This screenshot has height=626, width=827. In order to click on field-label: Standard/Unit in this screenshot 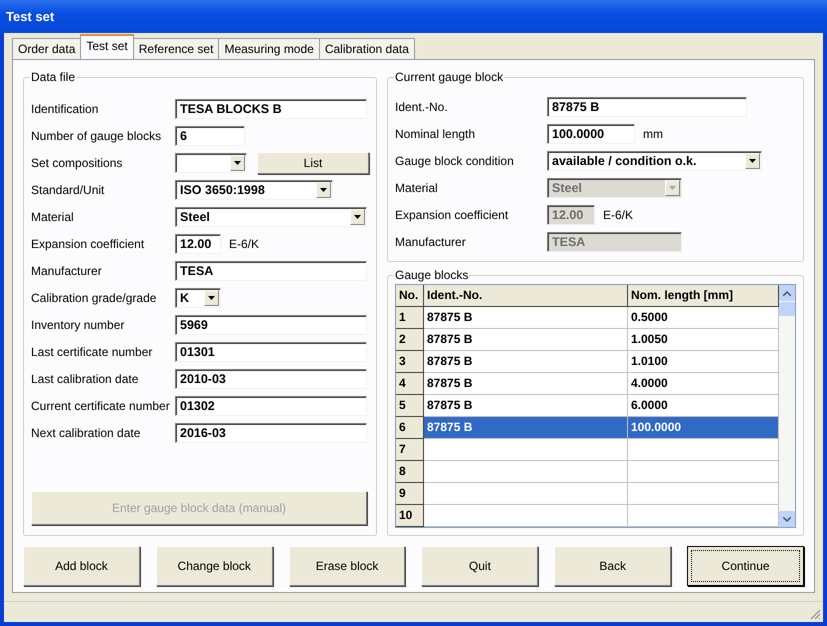, I will do `click(68, 190)`.